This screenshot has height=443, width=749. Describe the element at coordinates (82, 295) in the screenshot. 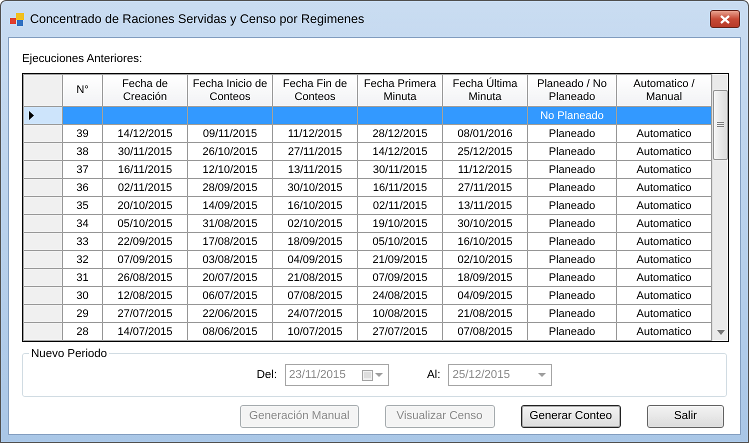

I see `table-cell: 30` at that location.